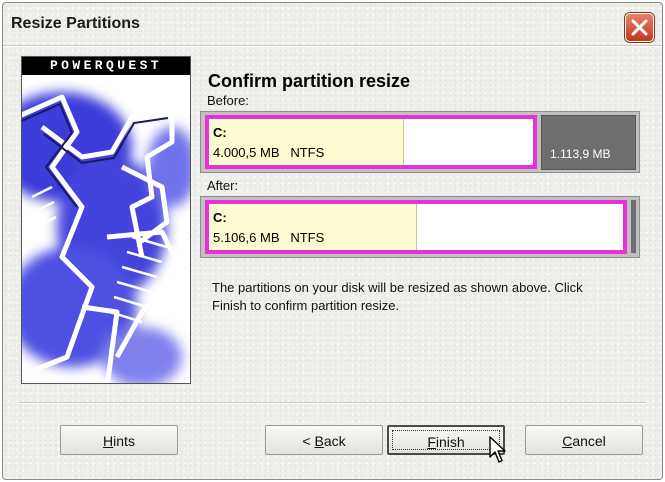  I want to click on focus-rectangle, so click(446, 440).